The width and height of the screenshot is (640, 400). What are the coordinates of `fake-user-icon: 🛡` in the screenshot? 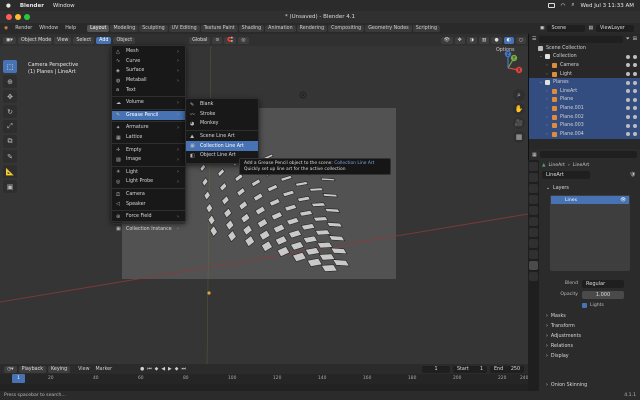 It's located at (633, 175).